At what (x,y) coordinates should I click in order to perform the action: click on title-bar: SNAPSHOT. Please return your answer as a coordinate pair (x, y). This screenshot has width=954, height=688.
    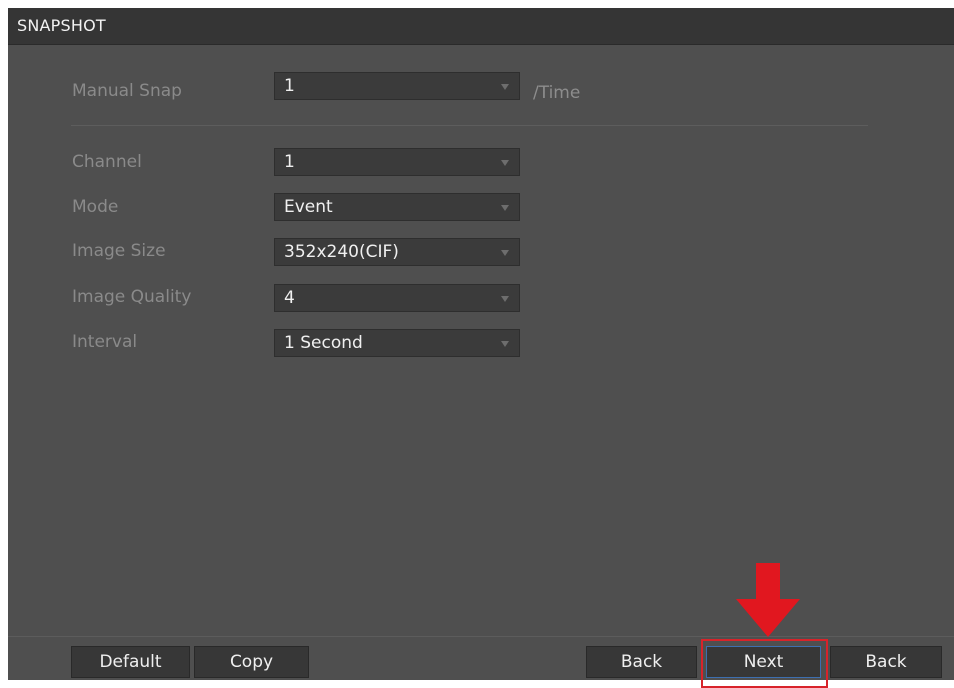
    Looking at the image, I should click on (481, 26).